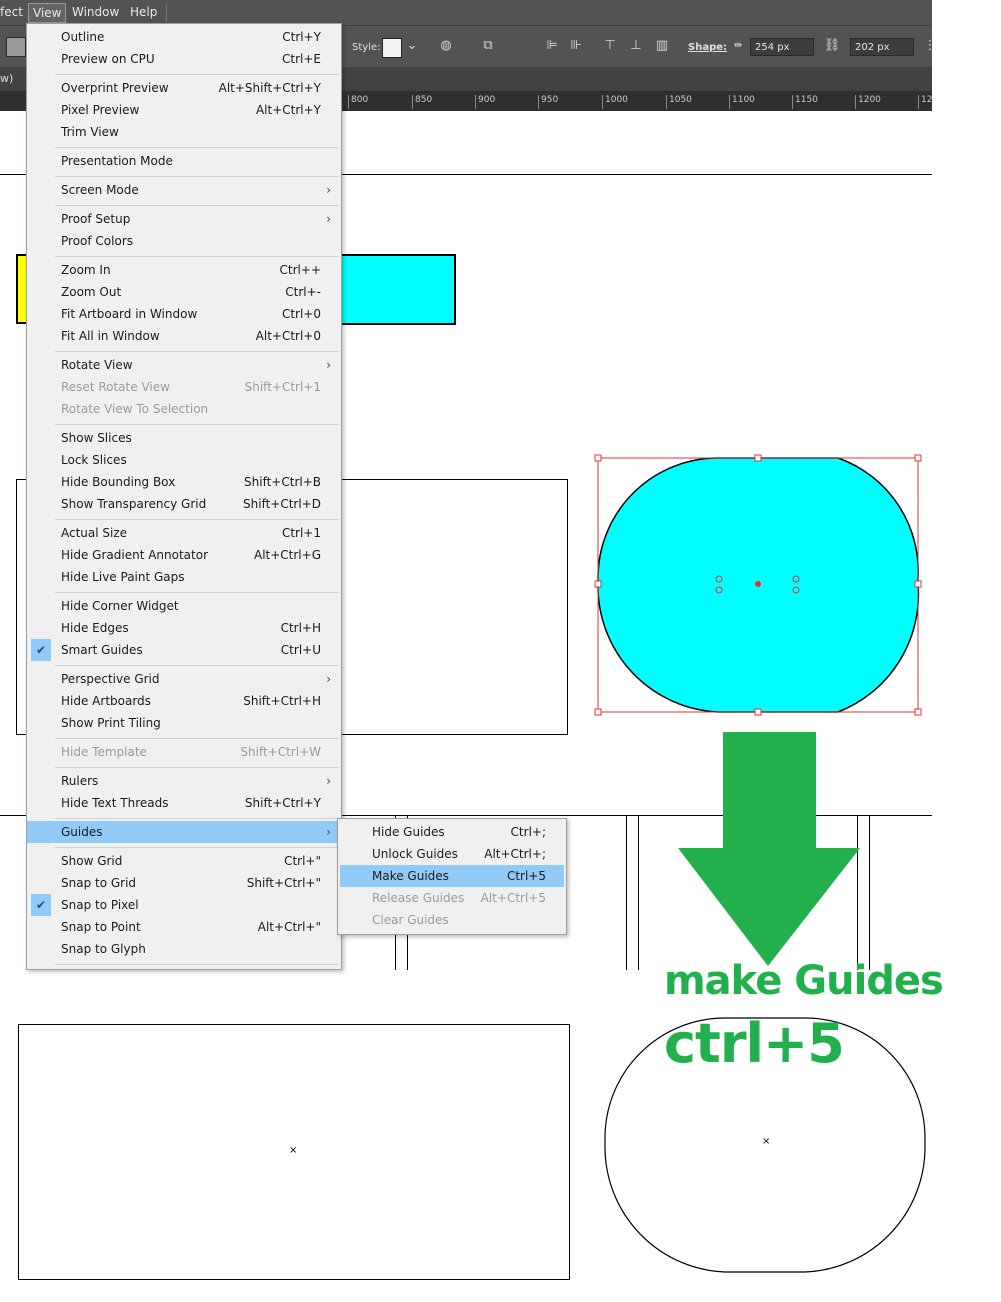 The image size is (1001, 1302). I want to click on shape-label: Shape:, so click(708, 47).